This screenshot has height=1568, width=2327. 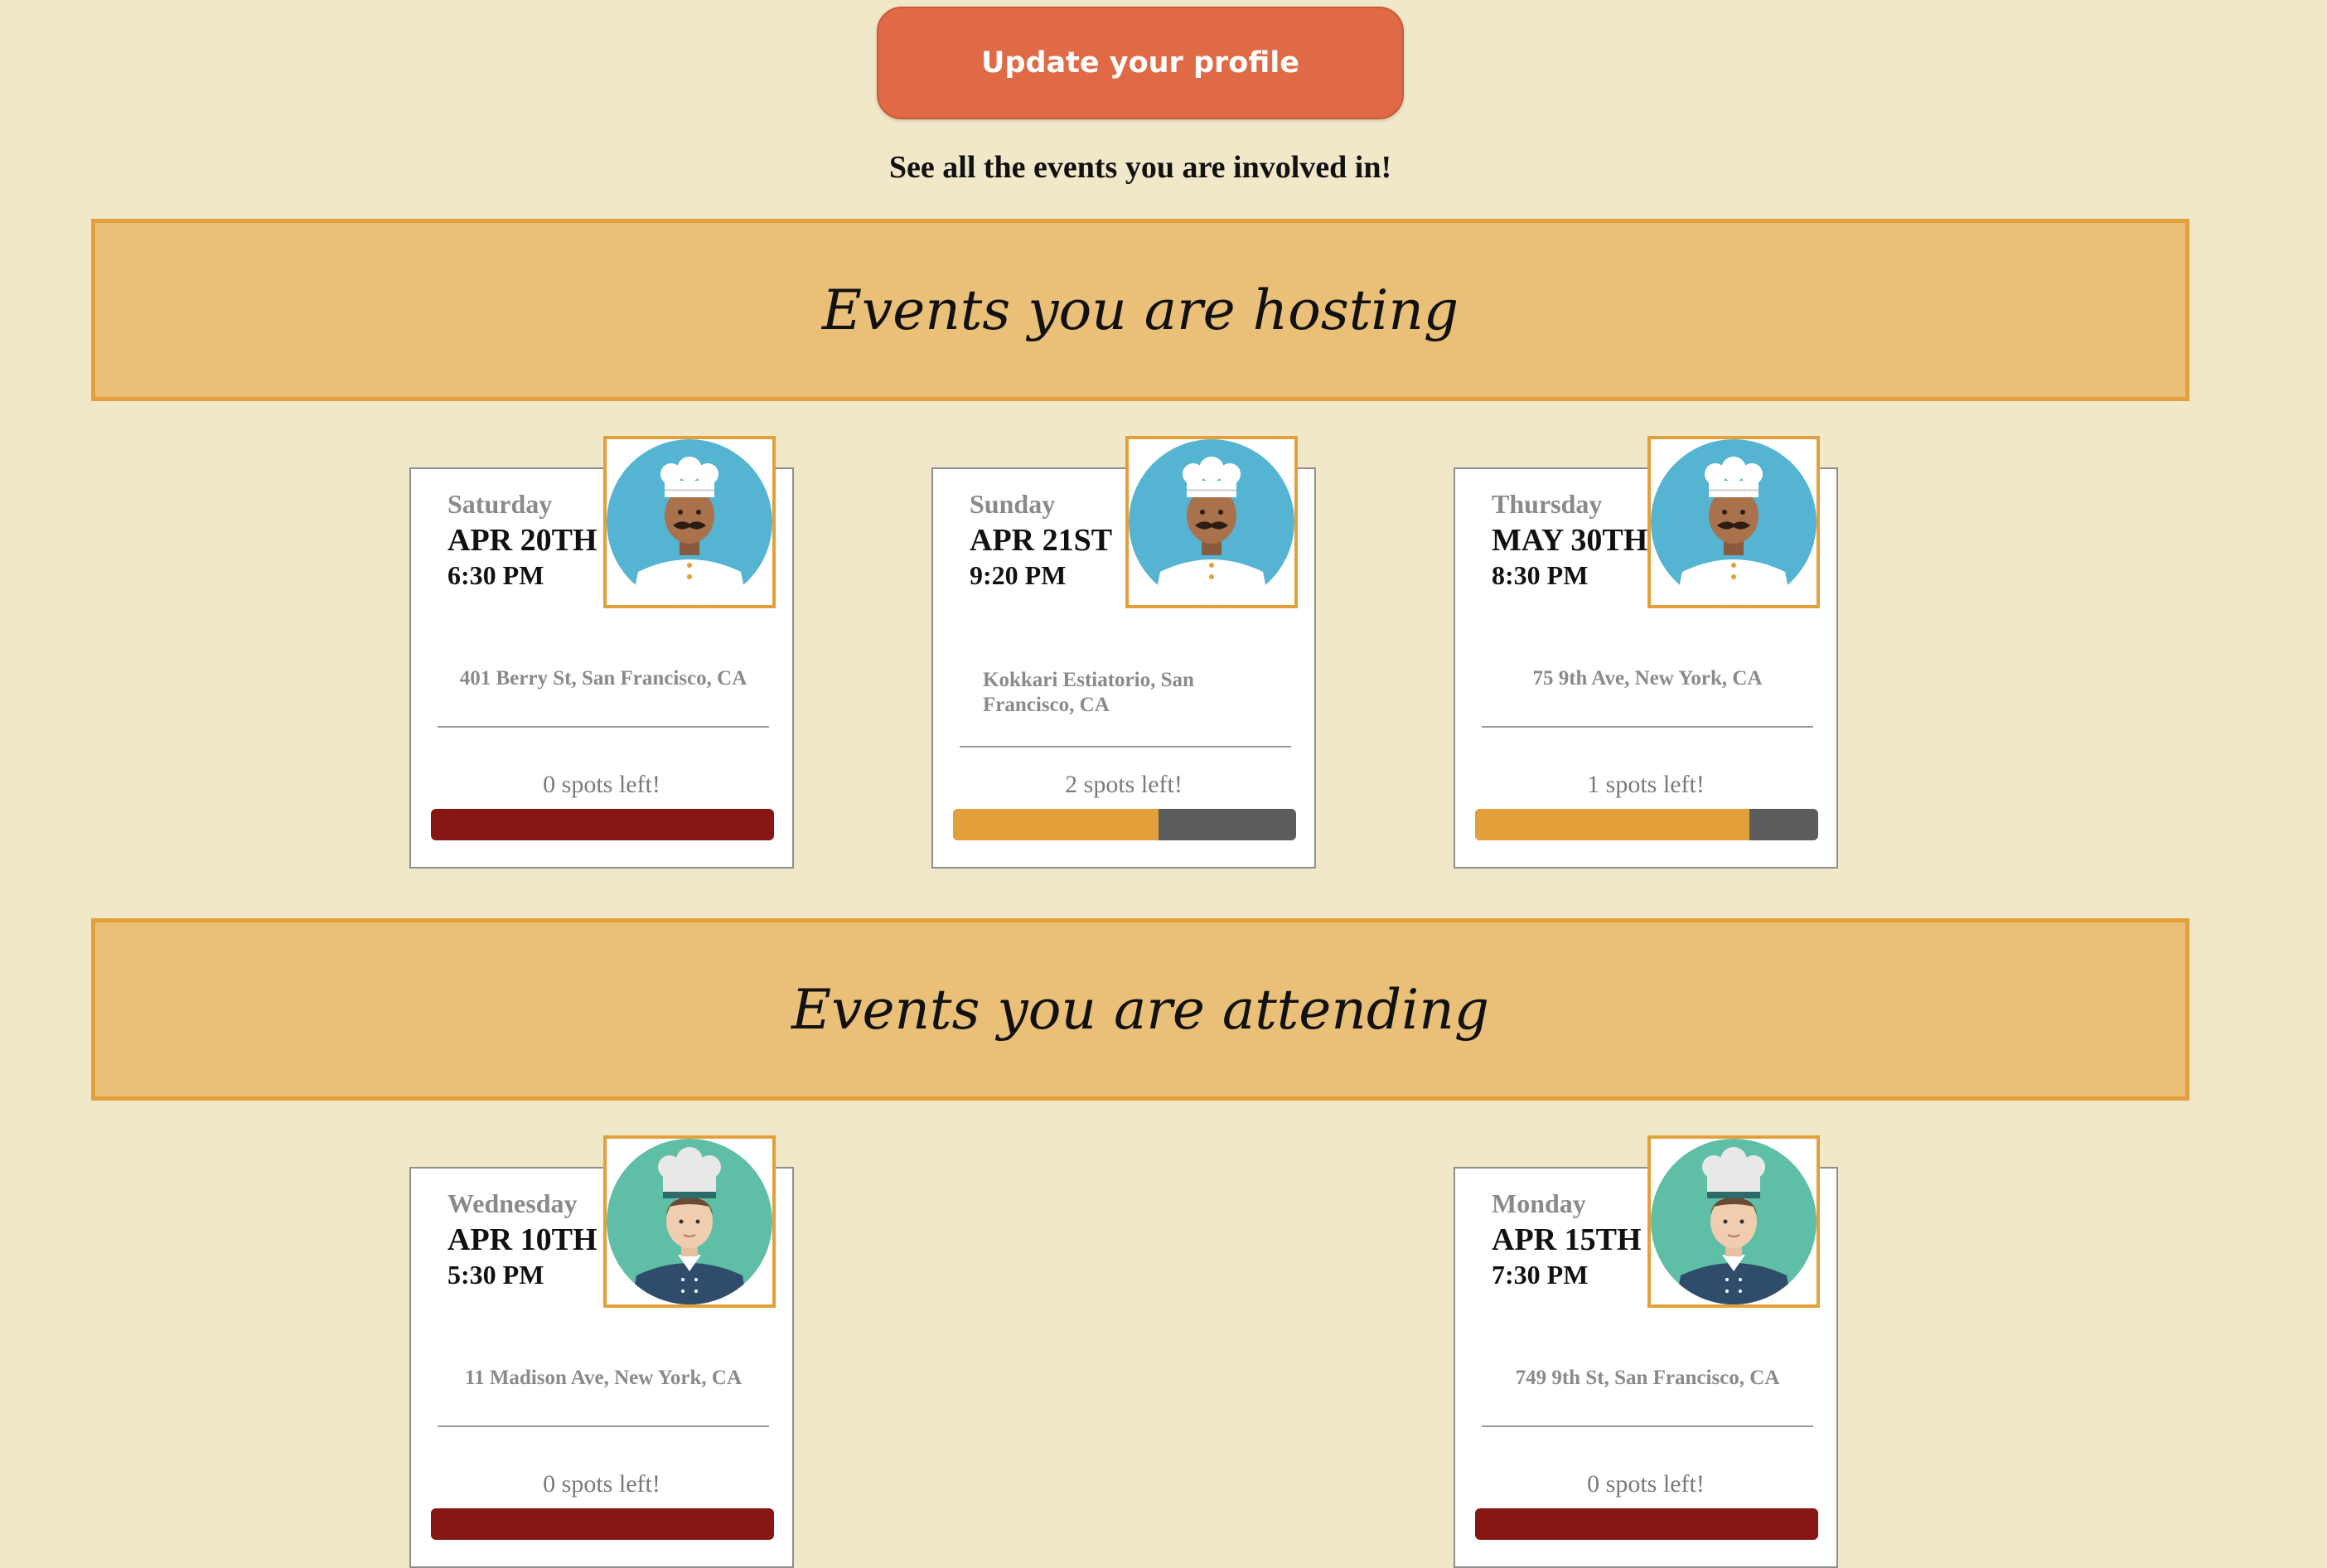 What do you see at coordinates (1140, 167) in the screenshot?
I see `page-subtitle: See all the events you are involved in!` at bounding box center [1140, 167].